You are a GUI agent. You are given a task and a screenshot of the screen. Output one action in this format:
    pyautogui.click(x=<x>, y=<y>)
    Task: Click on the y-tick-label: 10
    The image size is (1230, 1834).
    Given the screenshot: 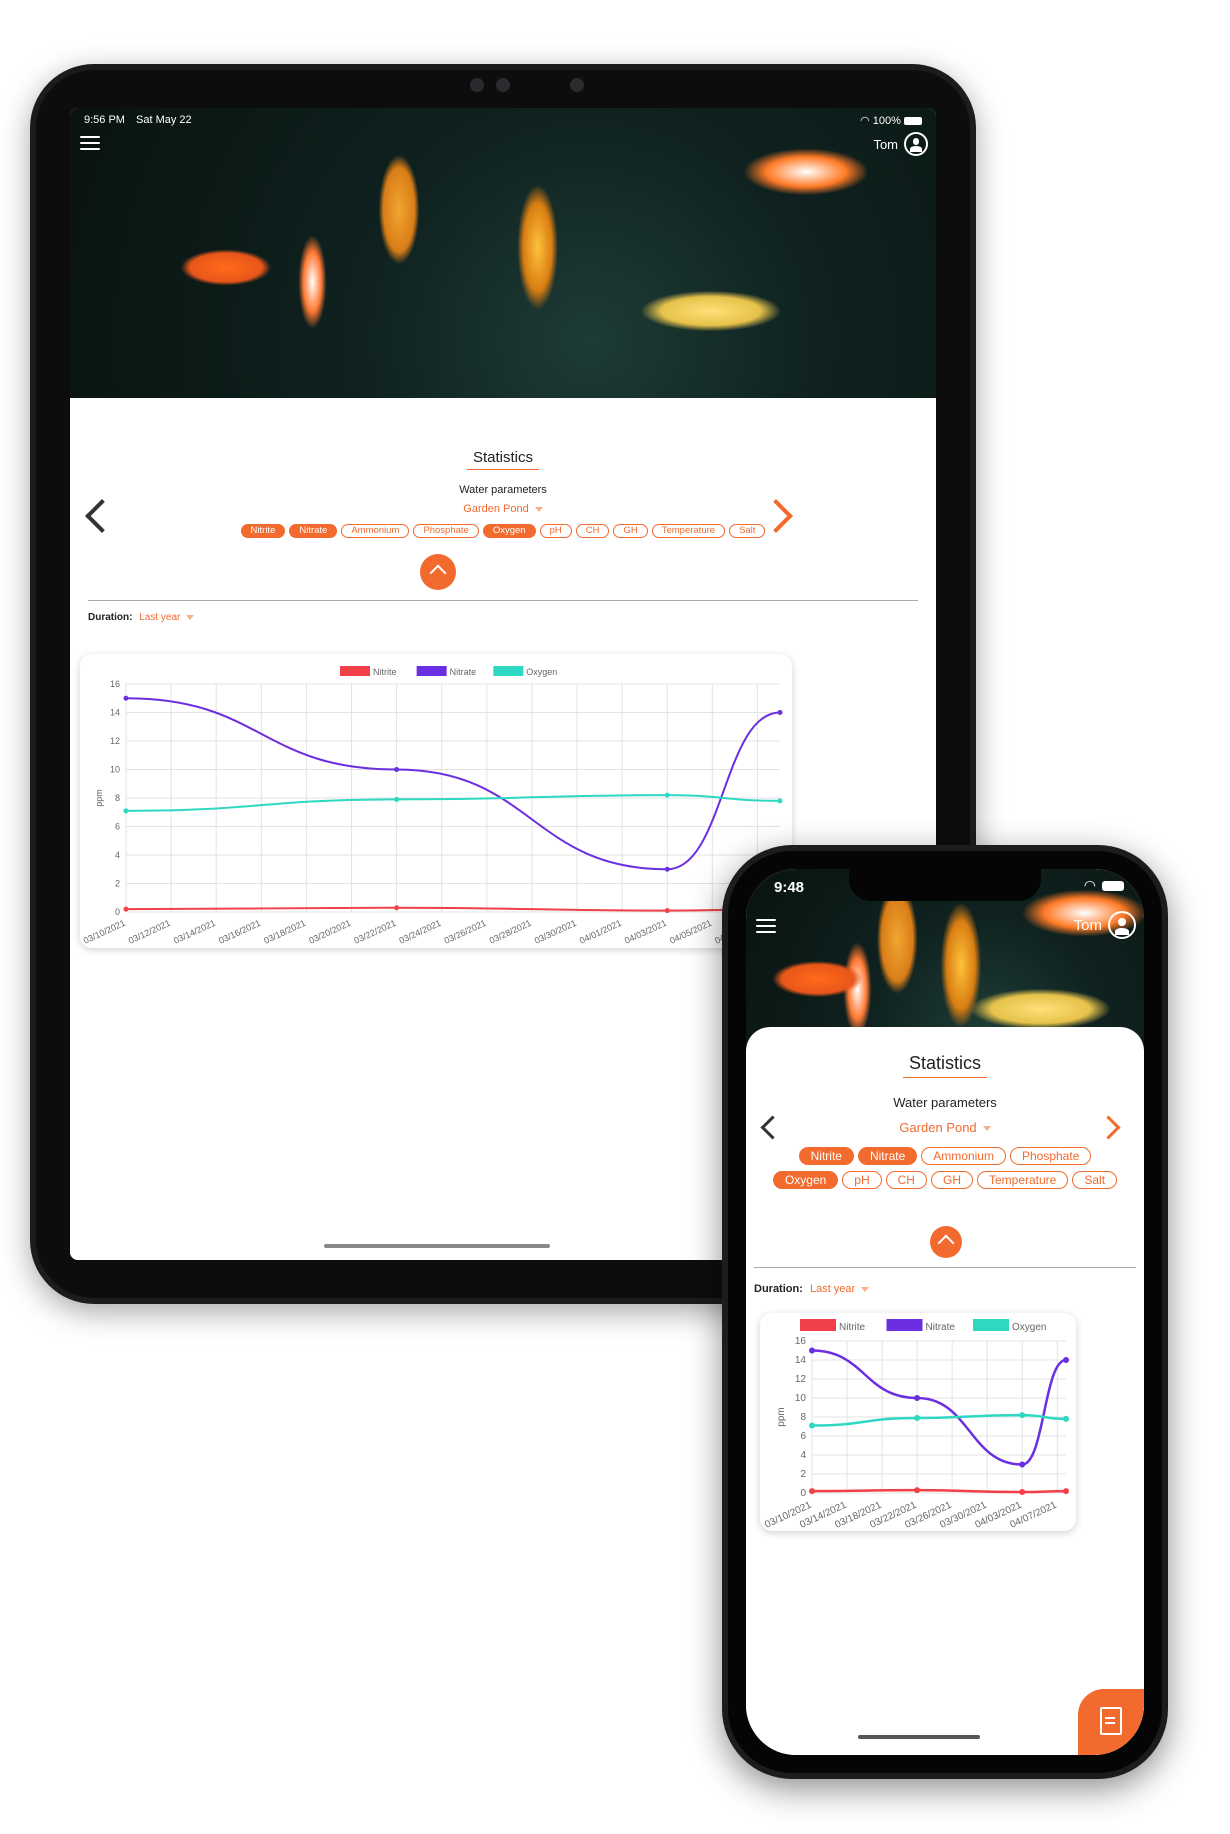 What is the action you would take?
    pyautogui.click(x=801, y=1398)
    